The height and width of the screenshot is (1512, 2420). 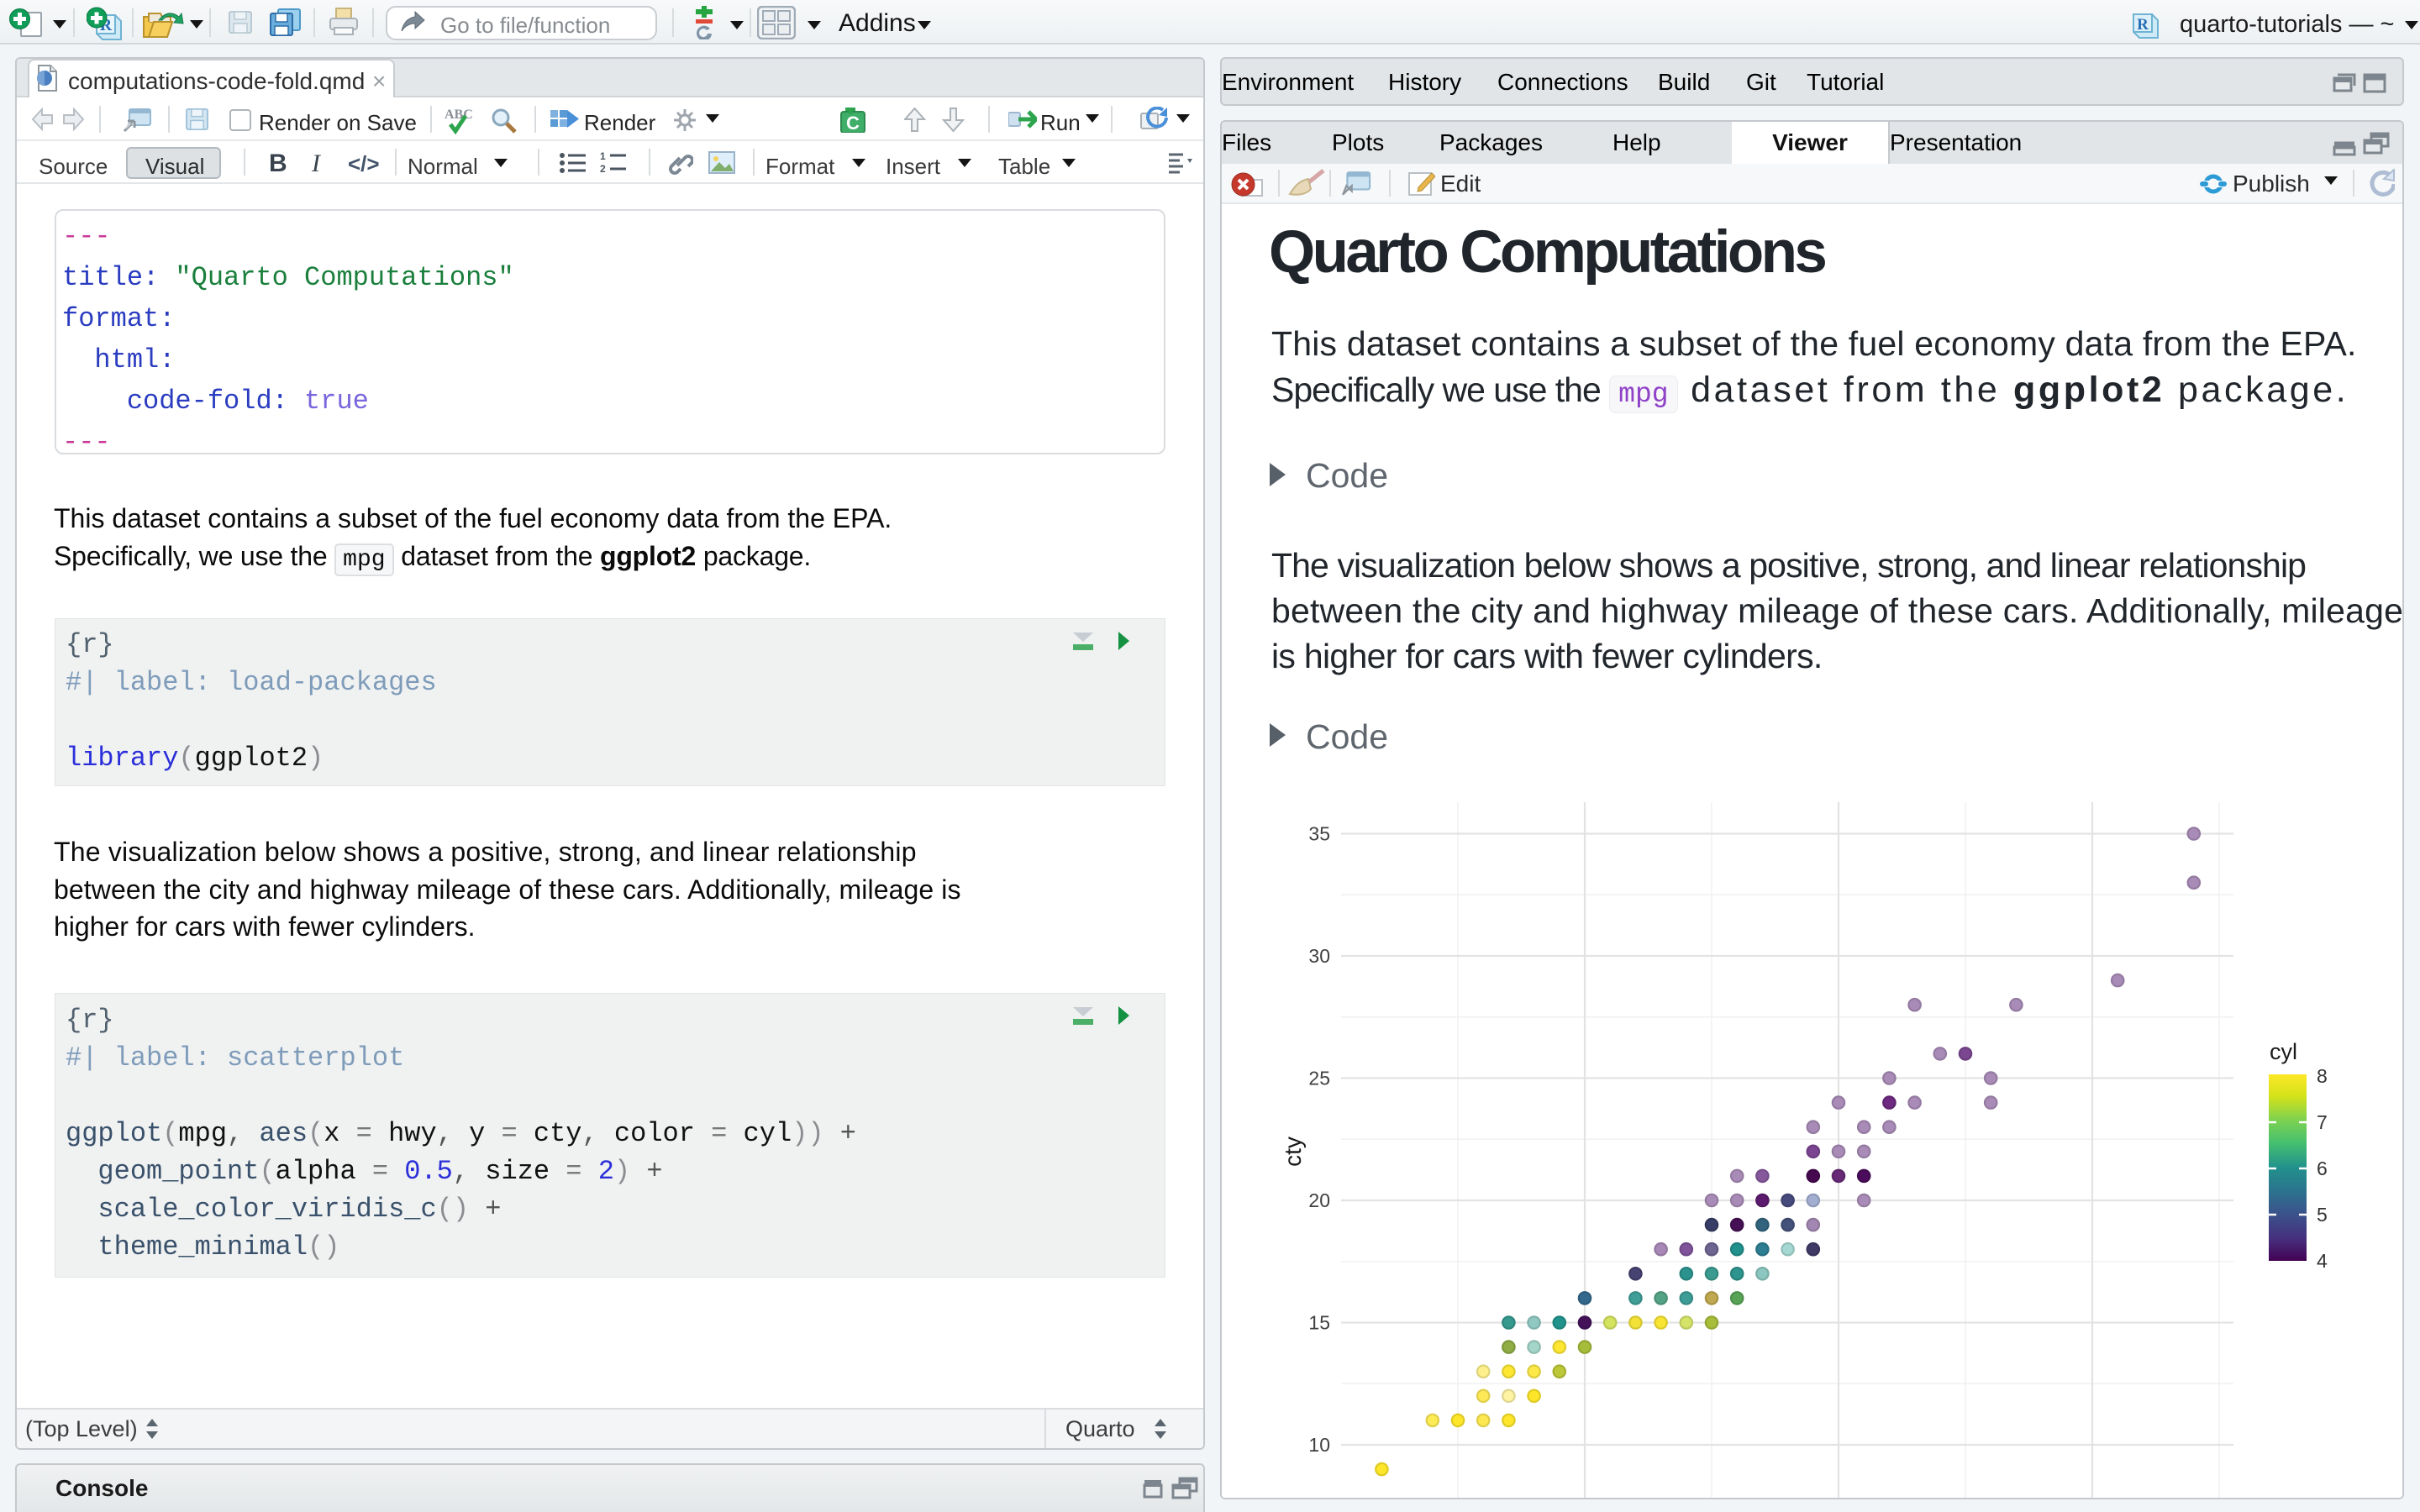 What do you see at coordinates (2323, 1261) in the screenshot?
I see `svg-text: 4` at bounding box center [2323, 1261].